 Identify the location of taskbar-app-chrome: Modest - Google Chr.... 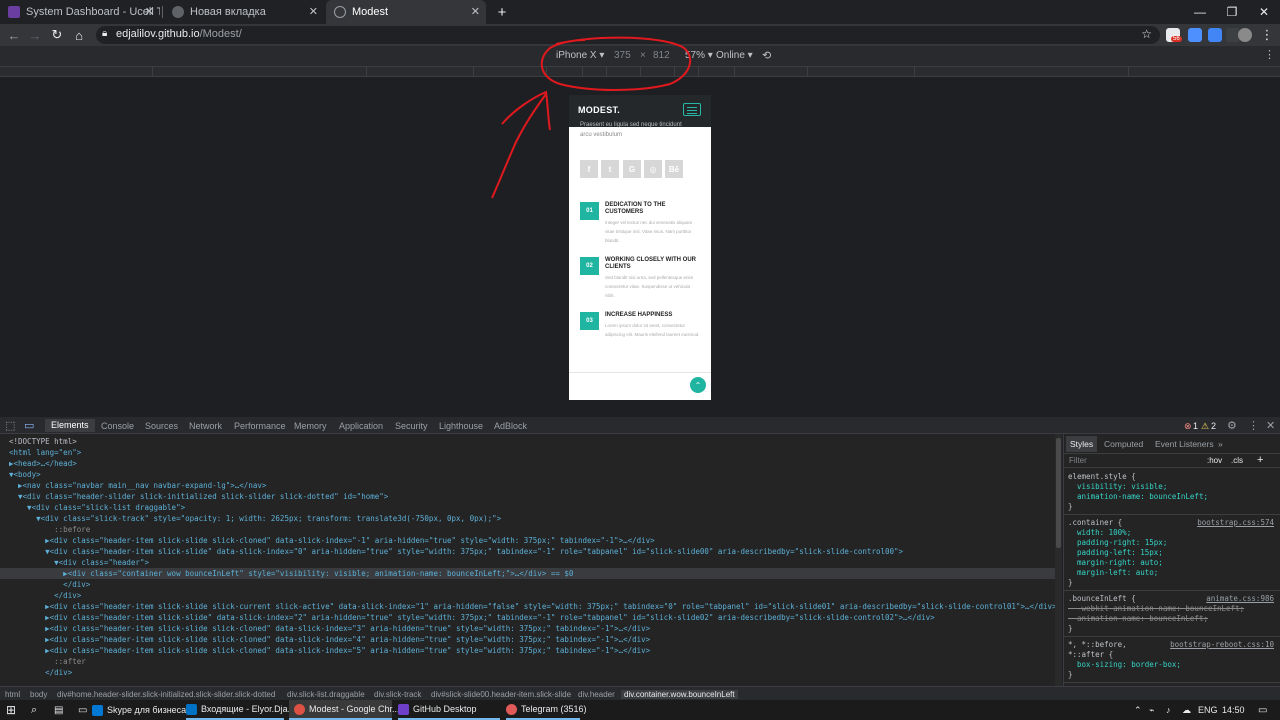
(344, 710).